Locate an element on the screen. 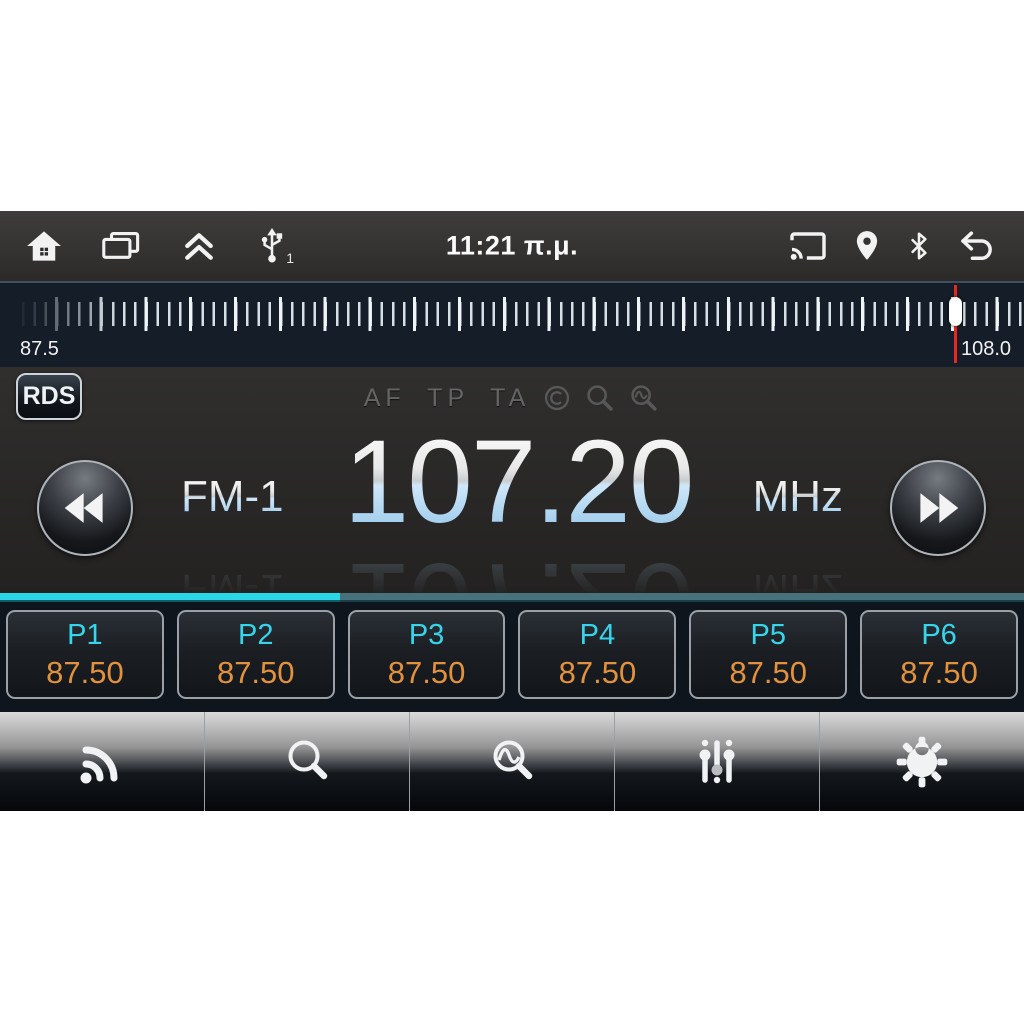 Image resolution: width=1024 pixels, height=1024 pixels. broadcast-icon is located at coordinates (102, 762).